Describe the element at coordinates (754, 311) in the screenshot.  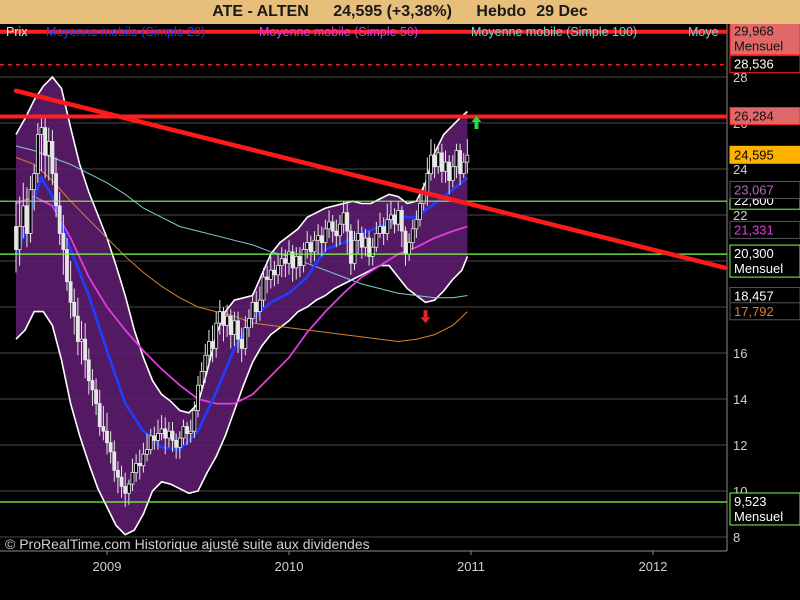
I see `indicator-value-text: 17,792` at that location.